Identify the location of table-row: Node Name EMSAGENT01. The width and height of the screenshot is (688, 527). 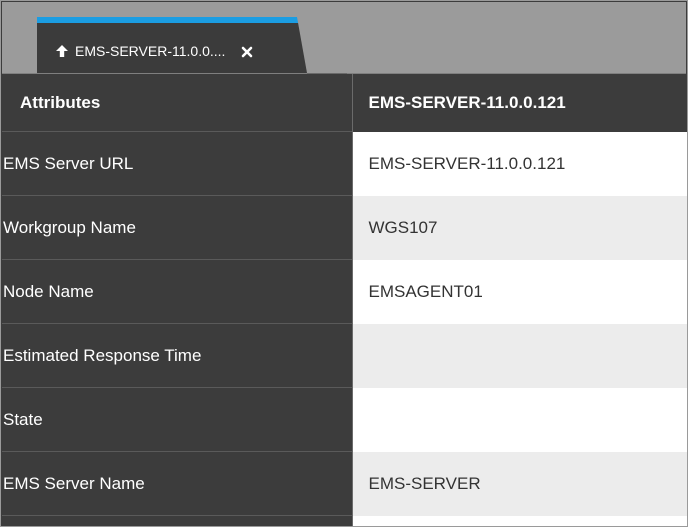
(344, 291).